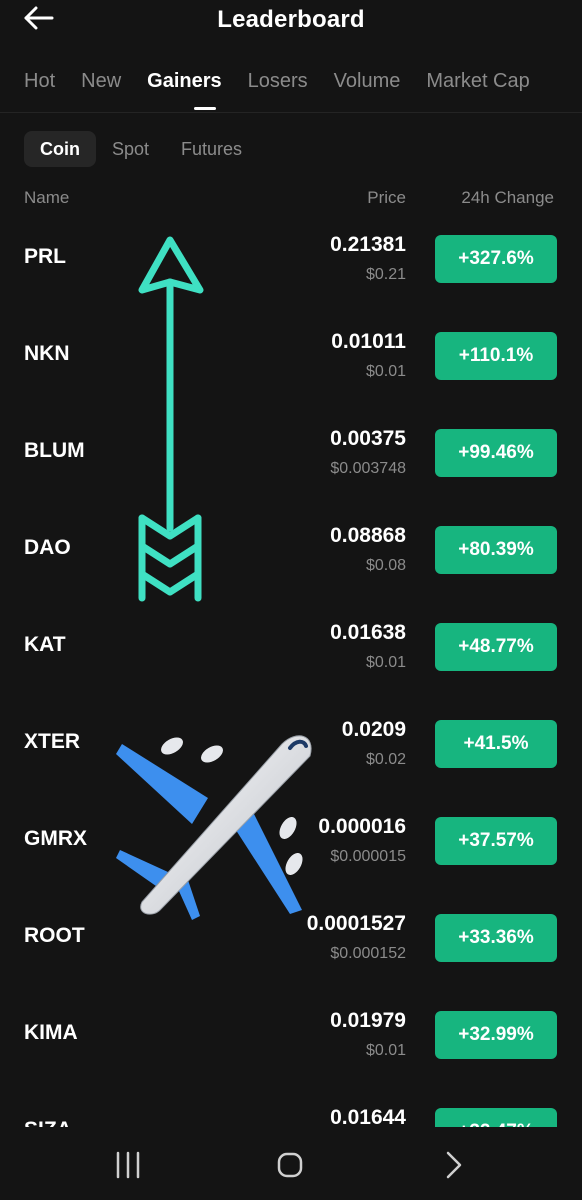  Describe the element at coordinates (368, 856) in the screenshot. I see `coin-usd-price: $0.000015` at that location.